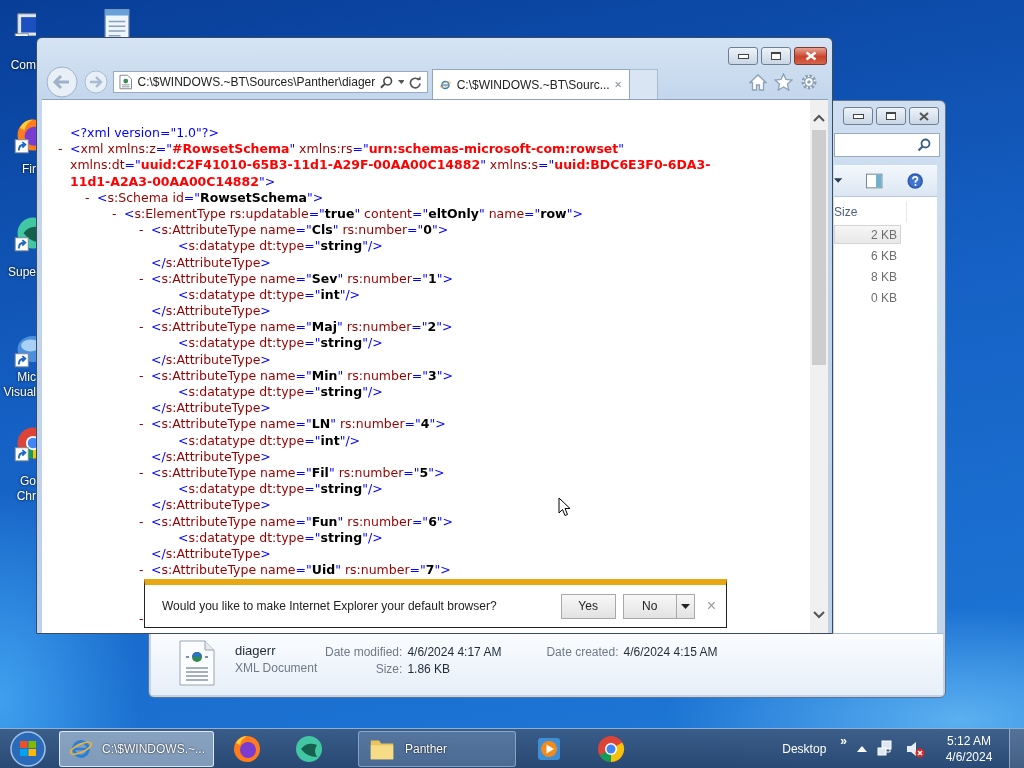 This screenshot has width=1024, height=768. I want to click on xml-line: <s:AttributeType name="LN" rs:number="4">, so click(298, 424).